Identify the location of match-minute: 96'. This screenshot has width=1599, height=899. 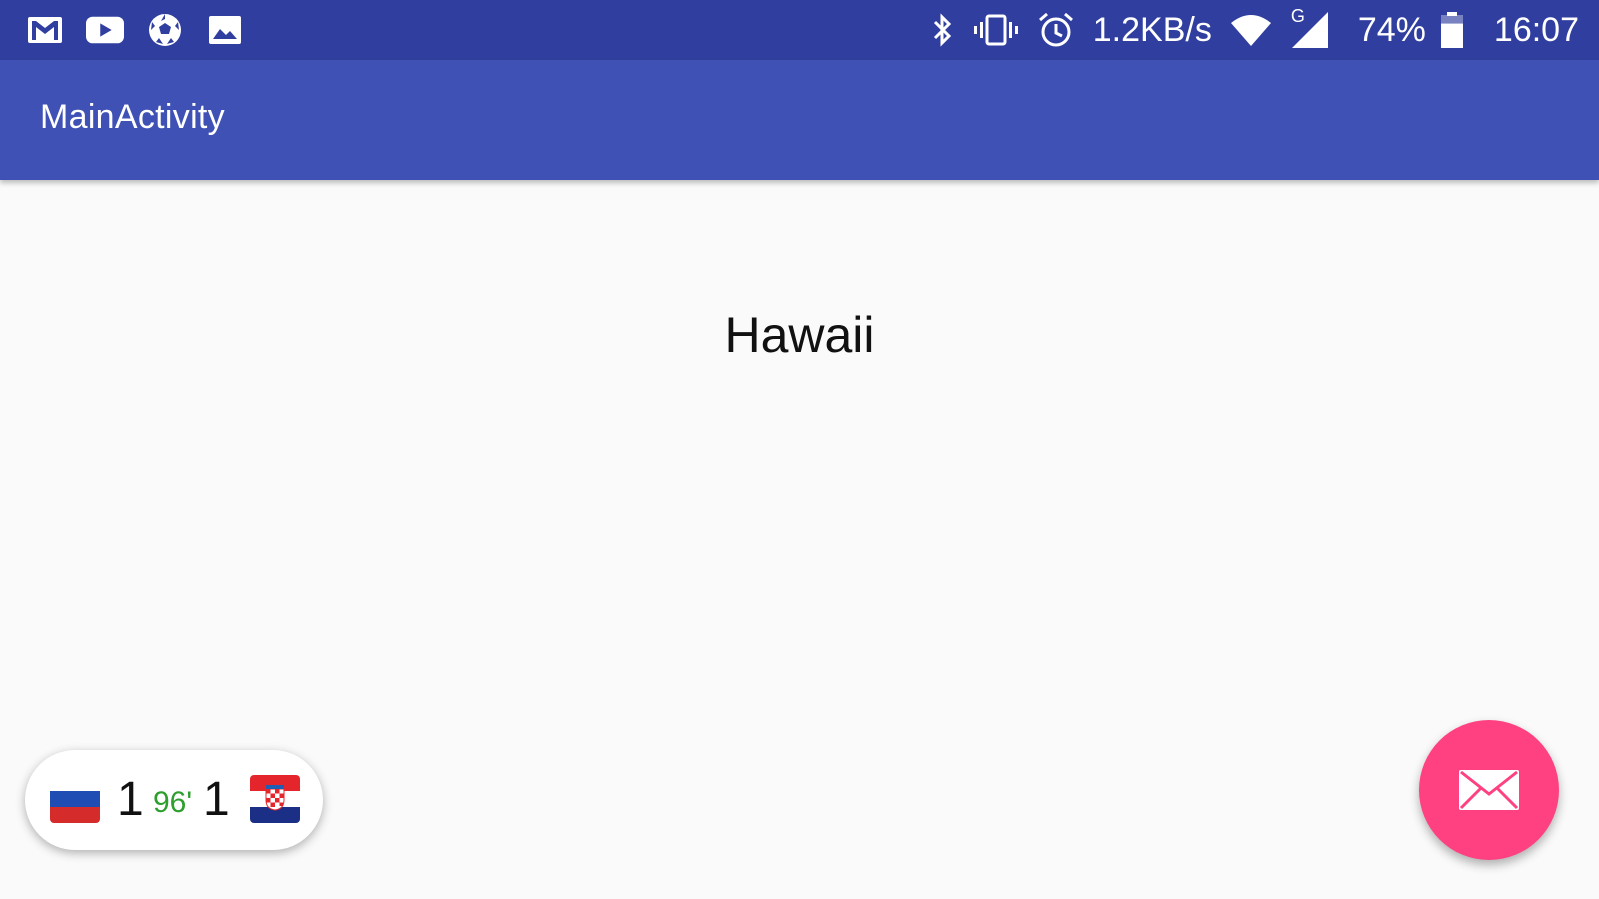
(173, 802).